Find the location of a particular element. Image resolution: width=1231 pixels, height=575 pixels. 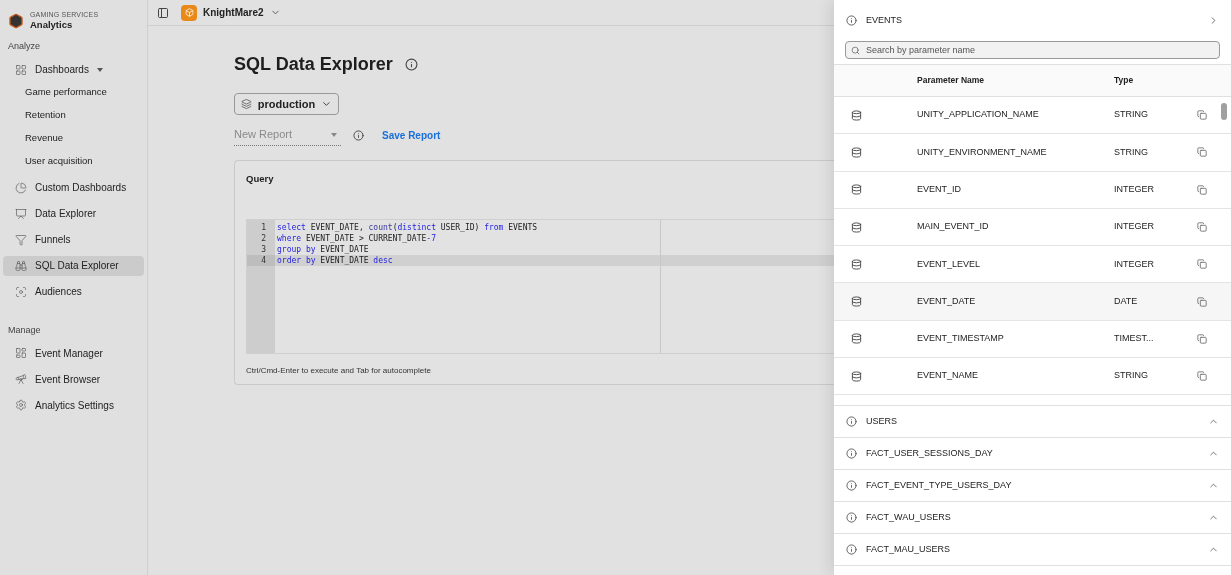

table-header: FACT_MAU_USERS is located at coordinates (1032, 550).